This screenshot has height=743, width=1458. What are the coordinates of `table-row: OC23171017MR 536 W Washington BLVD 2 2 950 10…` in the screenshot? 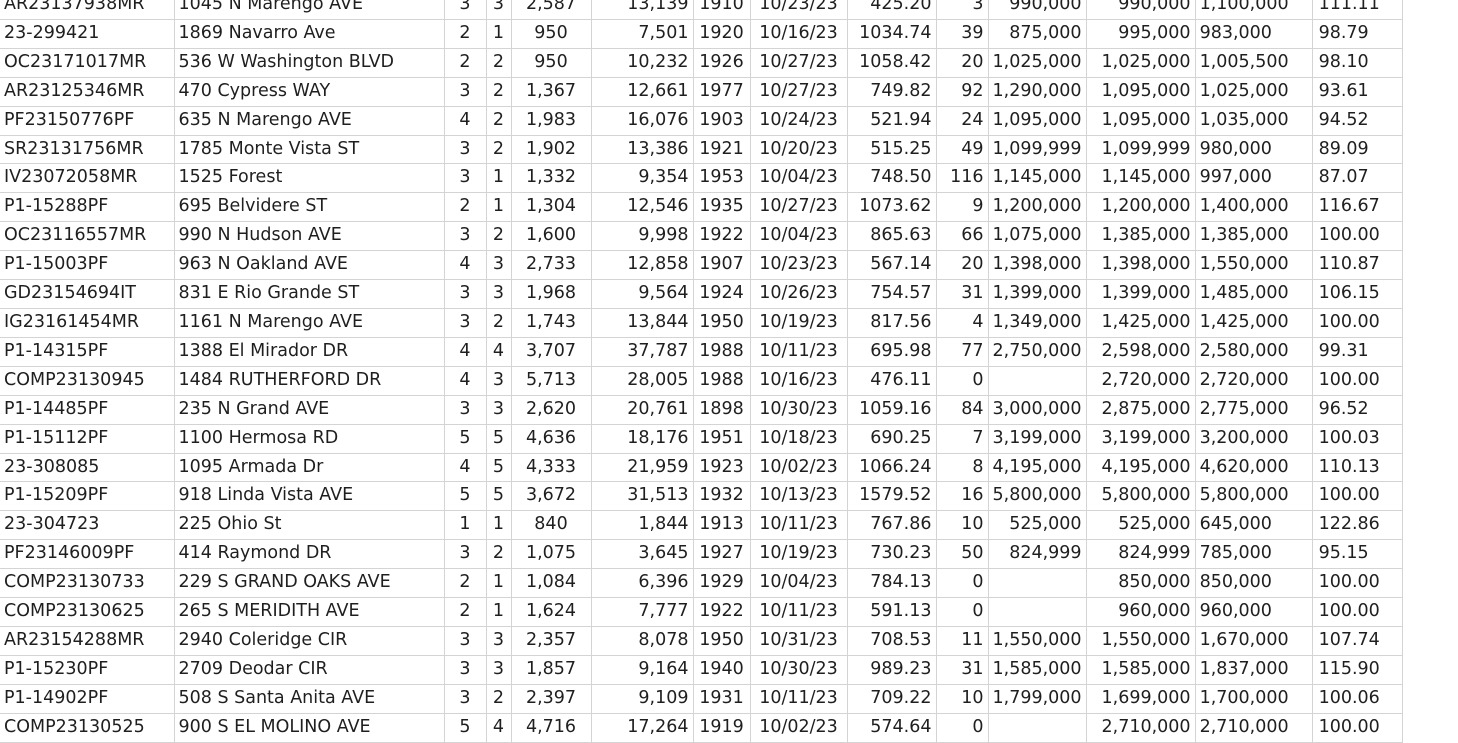 It's located at (701, 63).